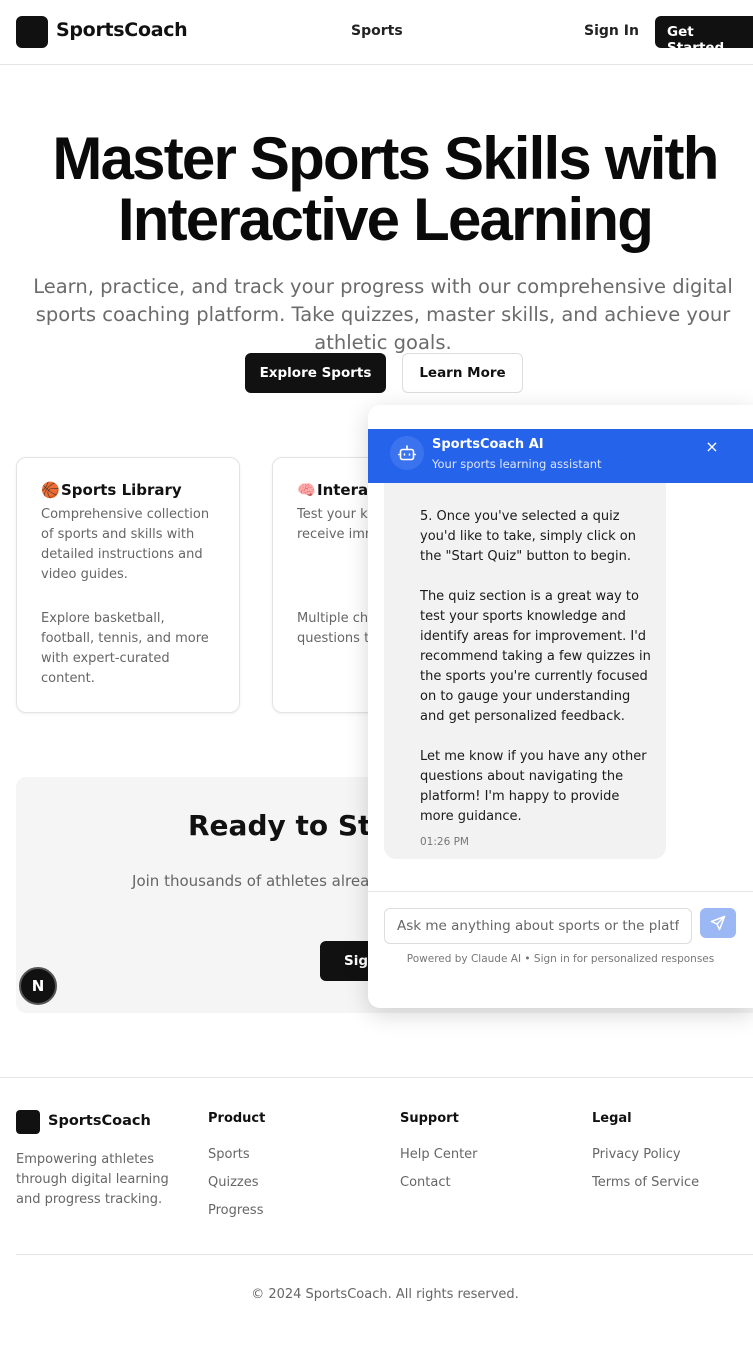  Describe the element at coordinates (237, 1118) in the screenshot. I see `footer-column-title-product: Product` at that location.